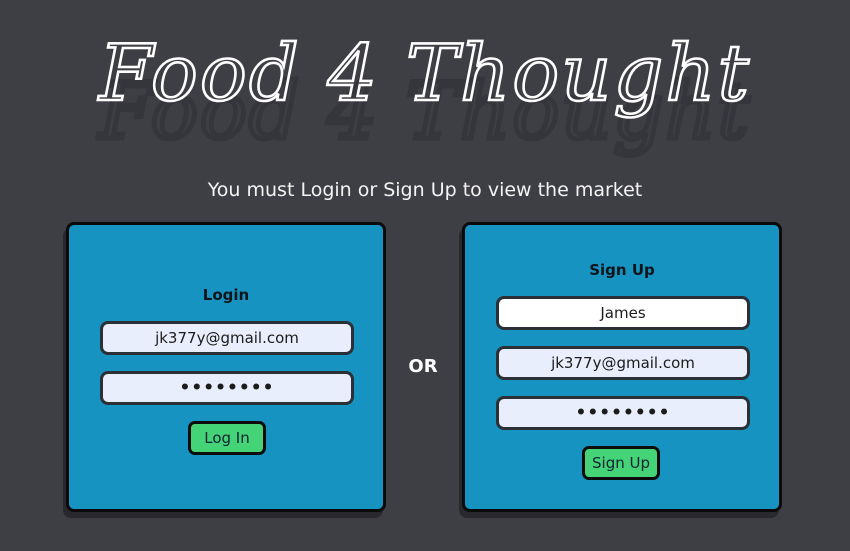  Describe the element at coordinates (227, 438) in the screenshot. I see `login-button: Log In` at that location.